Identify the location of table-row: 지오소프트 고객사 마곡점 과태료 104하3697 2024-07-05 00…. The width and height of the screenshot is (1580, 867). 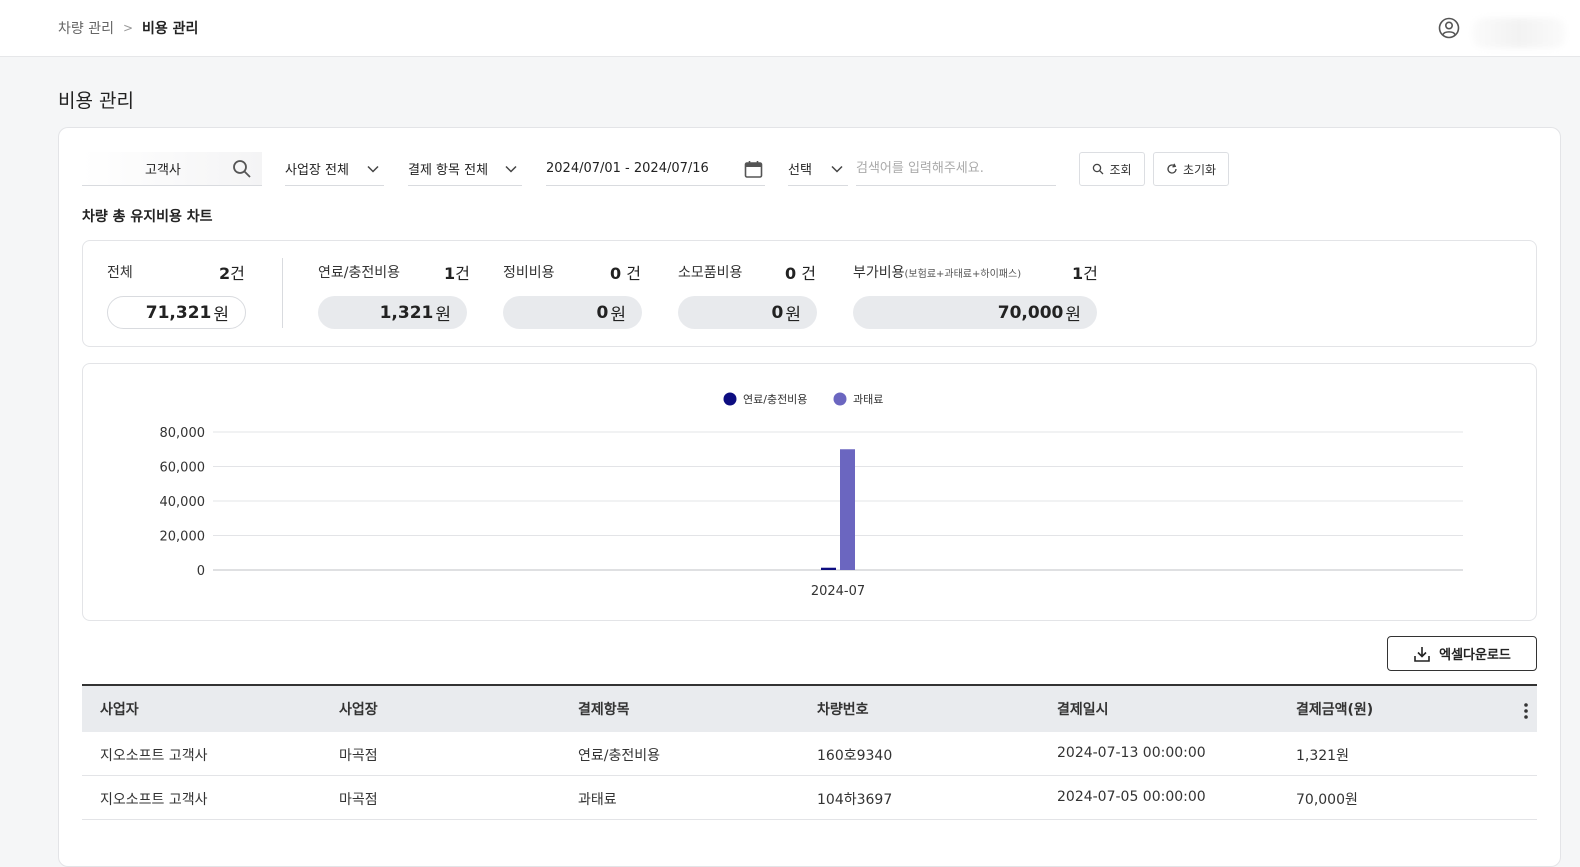
(809, 798).